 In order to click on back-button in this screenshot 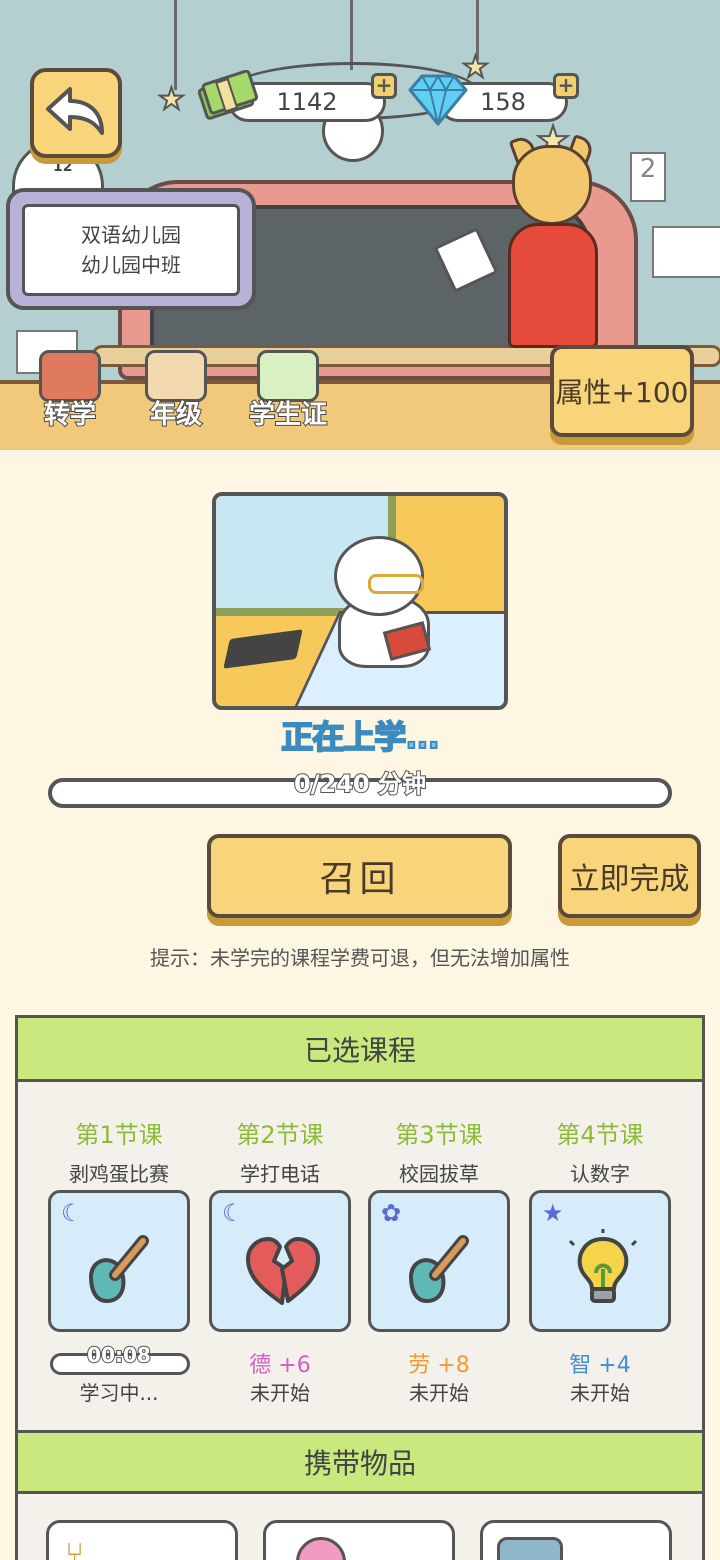, I will do `click(76, 113)`.